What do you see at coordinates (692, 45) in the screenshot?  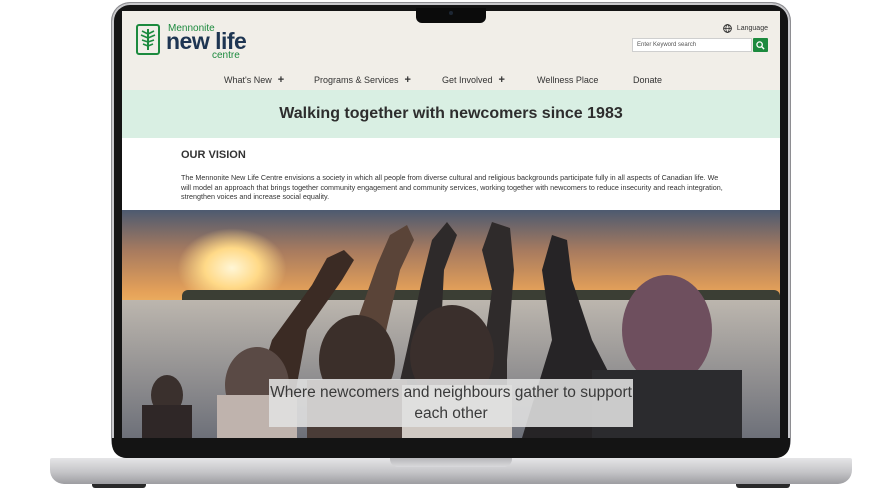 I see `search-input: Enter Keyword search` at bounding box center [692, 45].